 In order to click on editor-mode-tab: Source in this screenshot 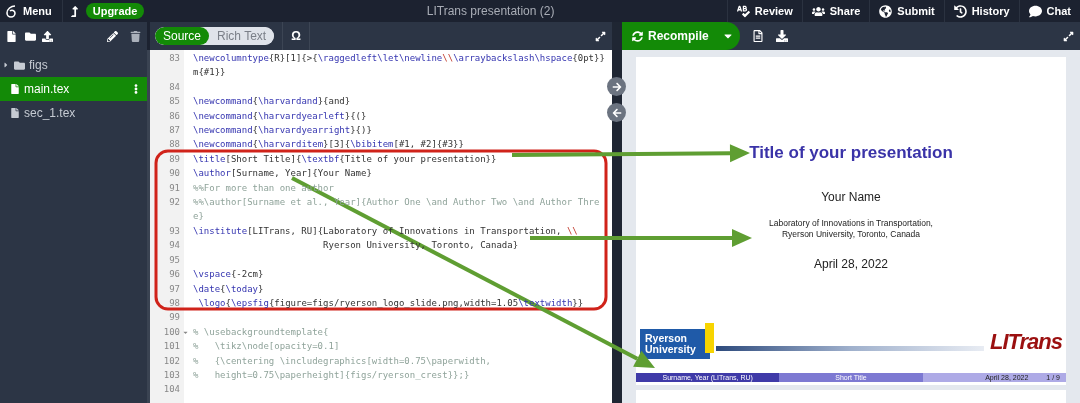, I will do `click(182, 36)`.